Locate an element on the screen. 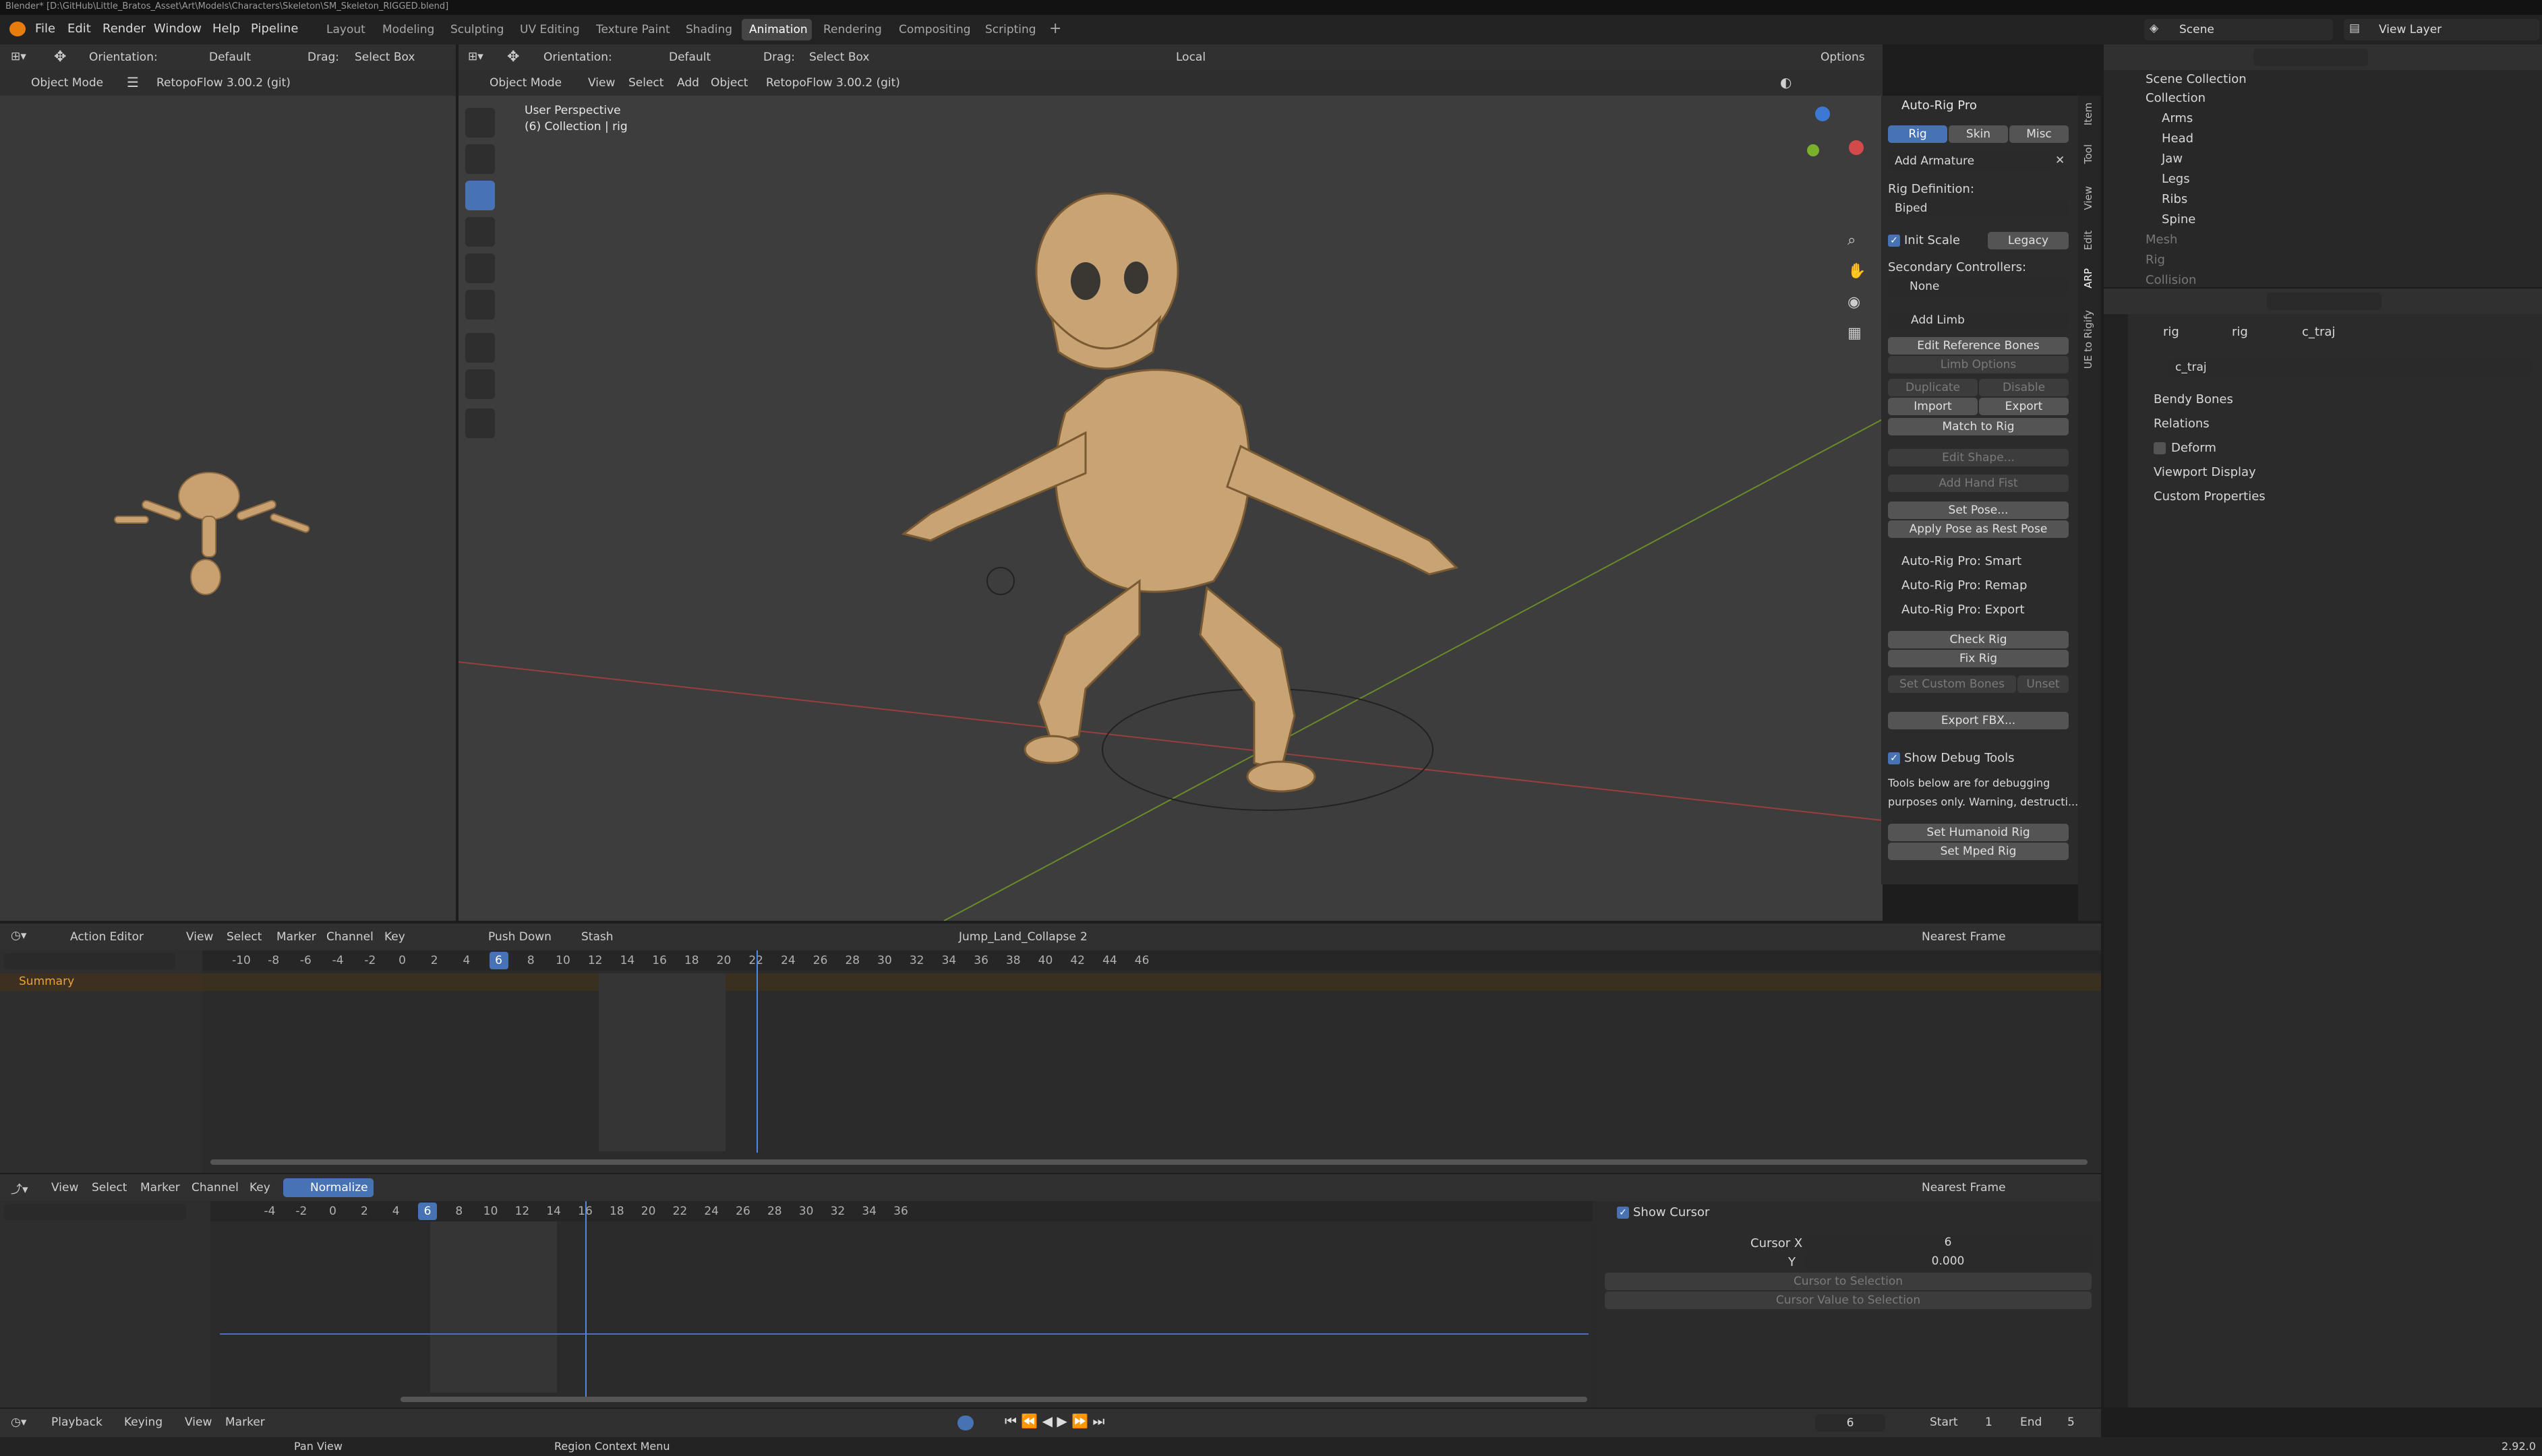 Image resolution: width=2542 pixels, height=1456 pixels. scene-collection-row: Scene Collection is located at coordinates (2196, 79).